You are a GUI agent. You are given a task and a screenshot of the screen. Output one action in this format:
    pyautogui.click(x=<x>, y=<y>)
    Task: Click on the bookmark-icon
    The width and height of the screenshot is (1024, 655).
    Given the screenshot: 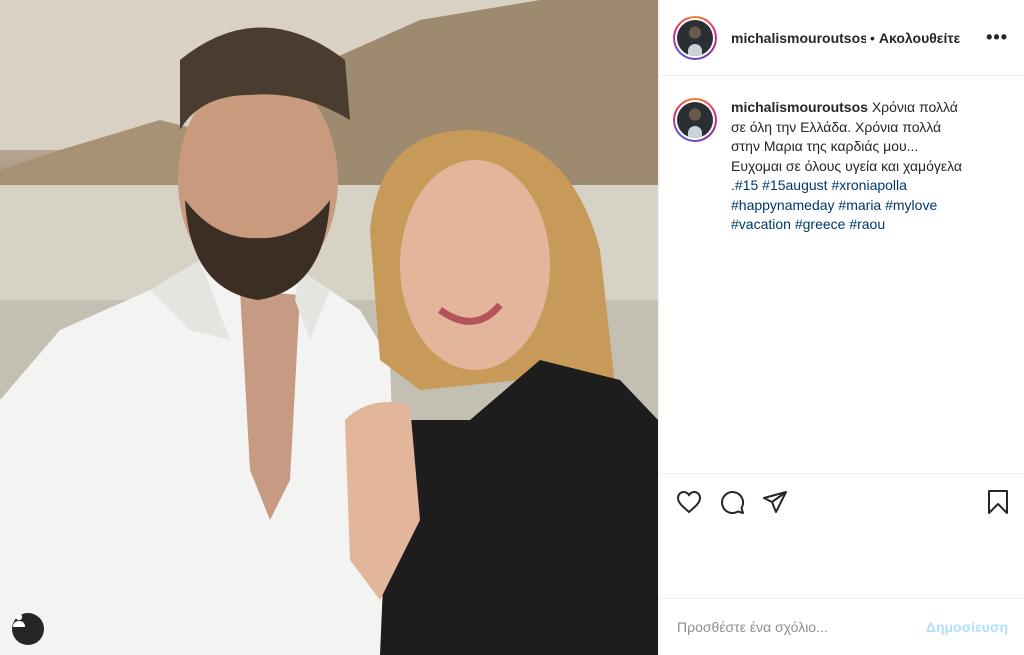 What is the action you would take?
    pyautogui.click(x=998, y=501)
    